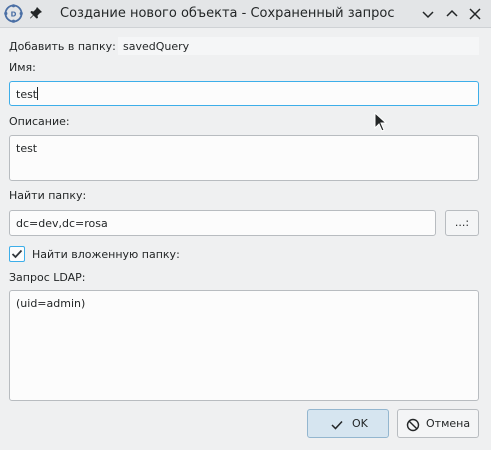 The height and width of the screenshot is (450, 491). What do you see at coordinates (222, 223) in the screenshot?
I see `search-folder-field: dc=dev,dc=rosa` at bounding box center [222, 223].